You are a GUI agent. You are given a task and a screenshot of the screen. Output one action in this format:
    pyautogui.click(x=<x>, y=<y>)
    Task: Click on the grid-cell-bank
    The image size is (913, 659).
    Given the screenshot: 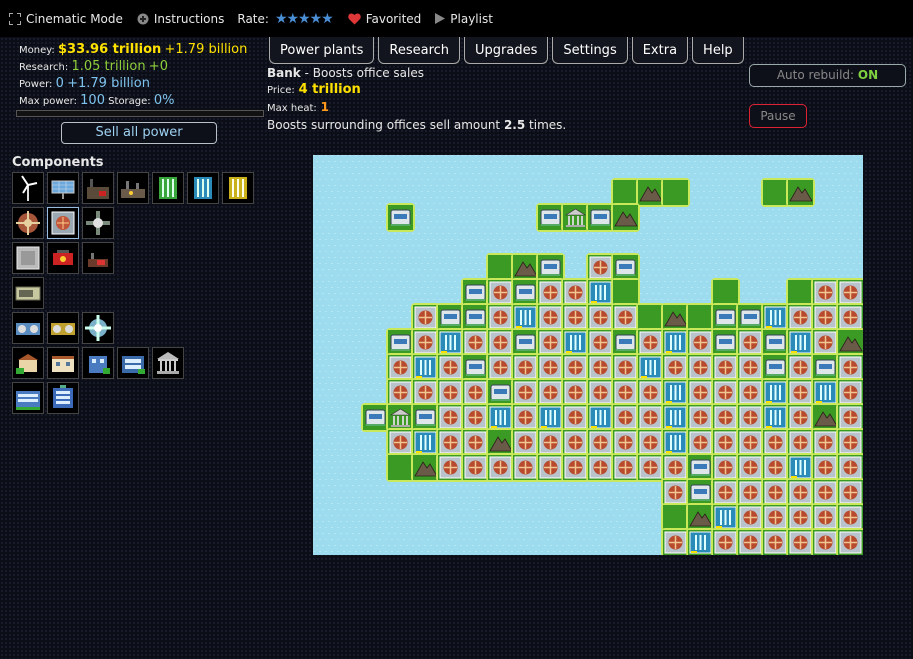 What is the action you would take?
    pyautogui.click(x=400, y=417)
    